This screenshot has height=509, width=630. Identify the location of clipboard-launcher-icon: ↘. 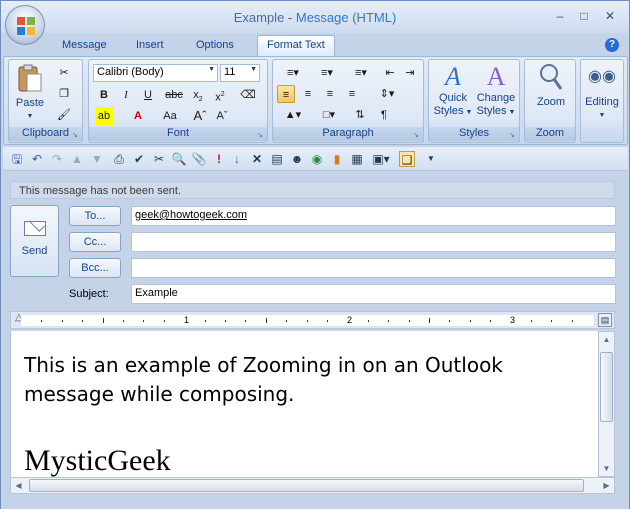
(76, 136).